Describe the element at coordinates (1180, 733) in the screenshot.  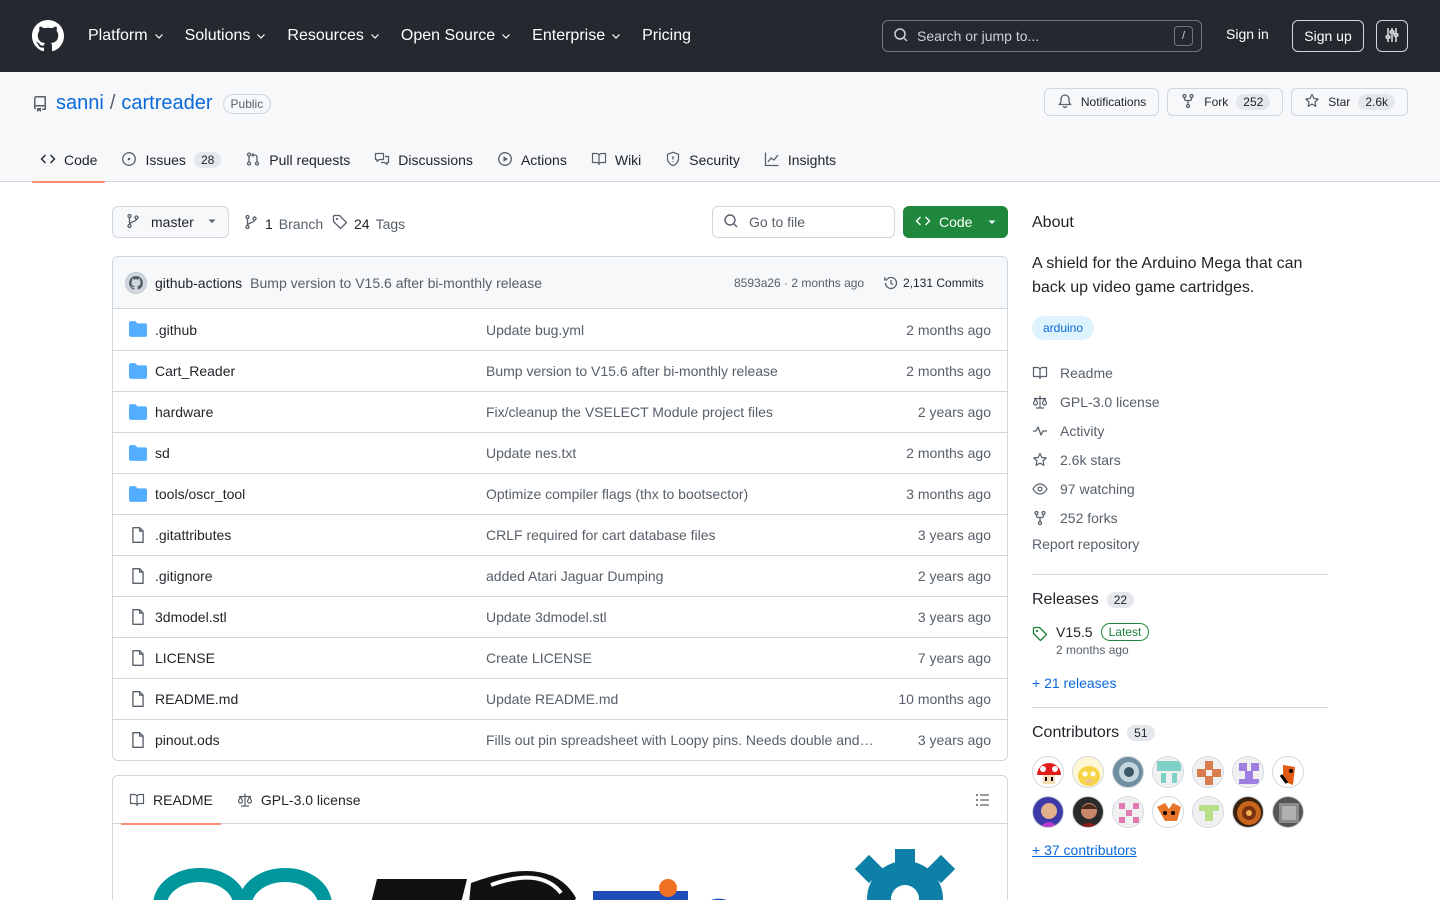
I see `contributors-heading: Contributors 51` at that location.